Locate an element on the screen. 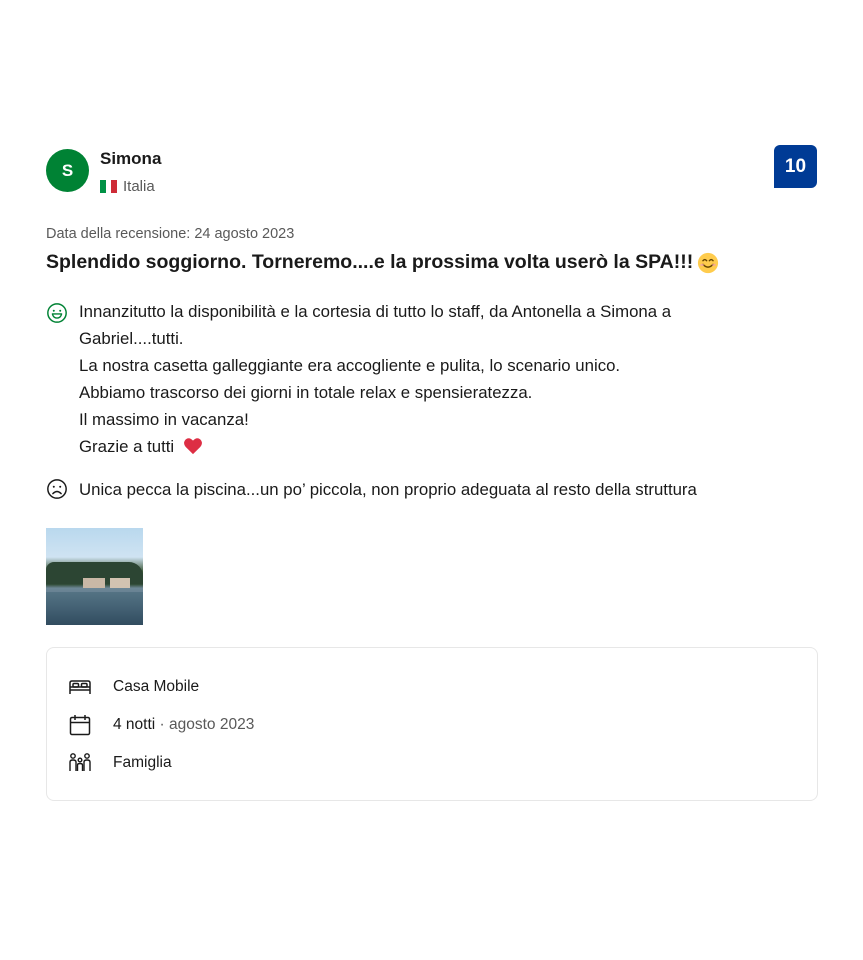 This screenshot has height=960, width=863. heart-icon is located at coordinates (192, 446).